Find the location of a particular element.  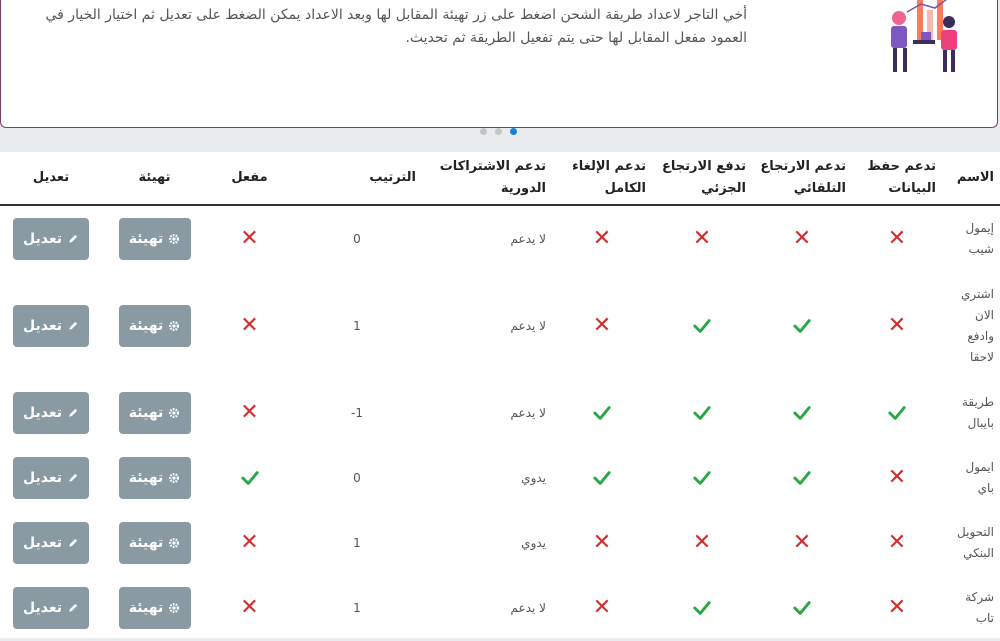

table-row: ايمول باي ✕ يدوي 0 تهيئة تعديل is located at coordinates (500, 478).